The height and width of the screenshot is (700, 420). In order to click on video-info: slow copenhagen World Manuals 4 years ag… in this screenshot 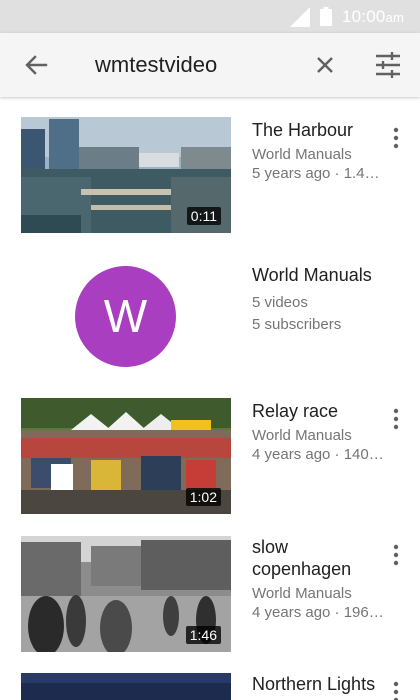, I will do `click(319, 579)`.